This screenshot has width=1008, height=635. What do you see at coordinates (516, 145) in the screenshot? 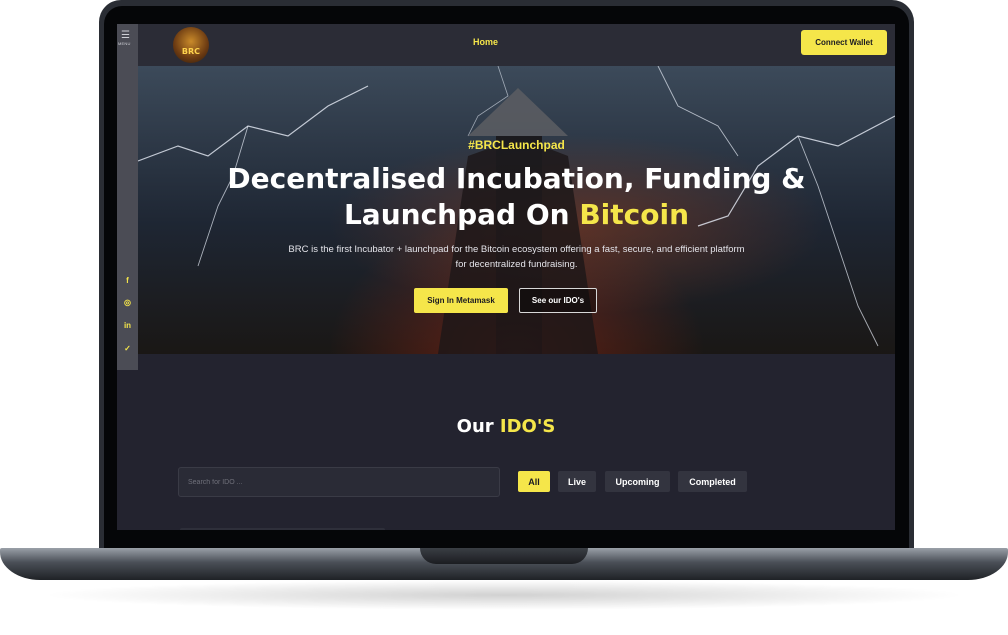
I see `hero-hashtag: #BRCLaunchpad` at bounding box center [516, 145].